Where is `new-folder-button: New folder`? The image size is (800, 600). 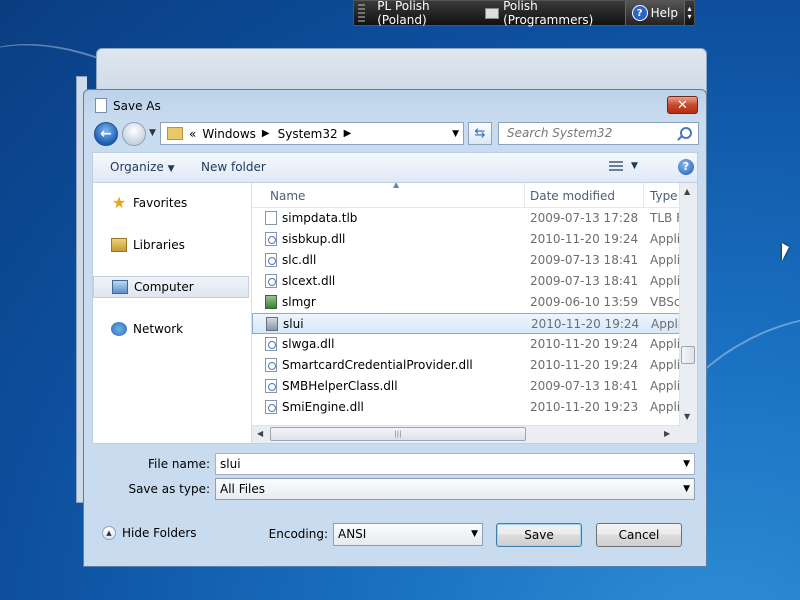
new-folder-button: New folder is located at coordinates (233, 167).